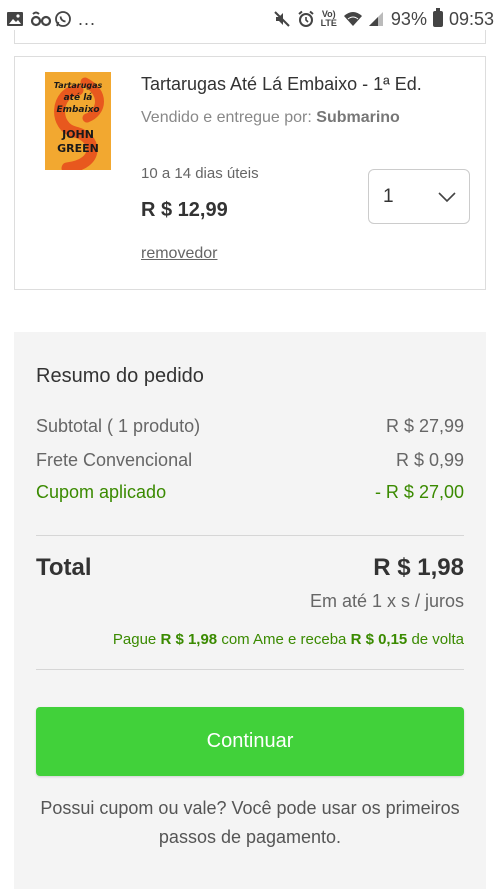 The width and height of the screenshot is (500, 889). What do you see at coordinates (447, 196) in the screenshot?
I see `chevron-down-icon` at bounding box center [447, 196].